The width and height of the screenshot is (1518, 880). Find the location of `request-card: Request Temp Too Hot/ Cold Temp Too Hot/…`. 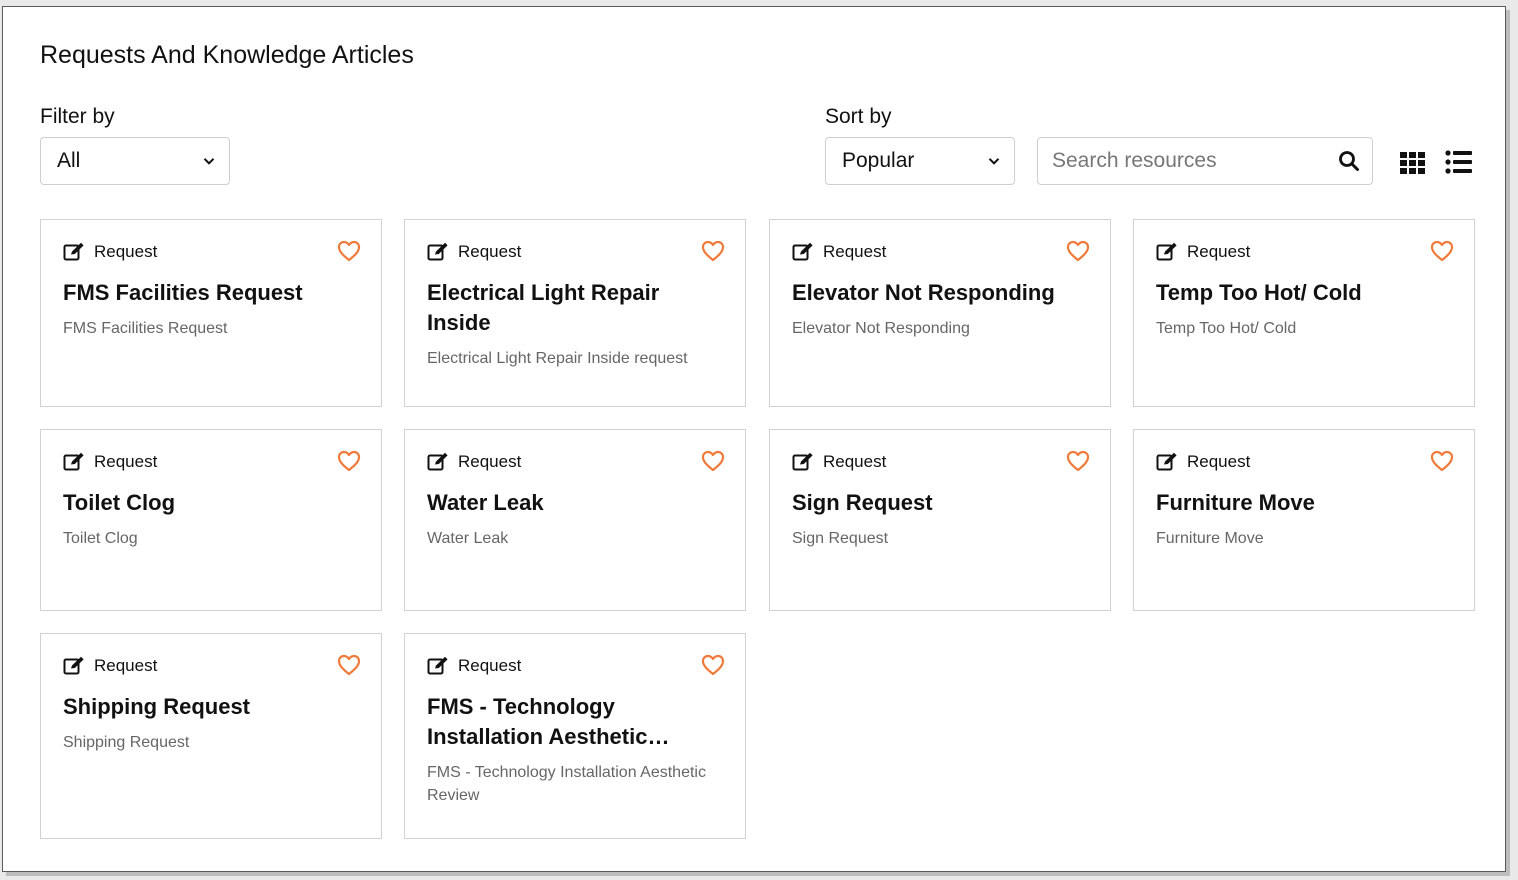

request-card: Request Temp Too Hot/ Cold Temp Too Hot/… is located at coordinates (1304, 313).